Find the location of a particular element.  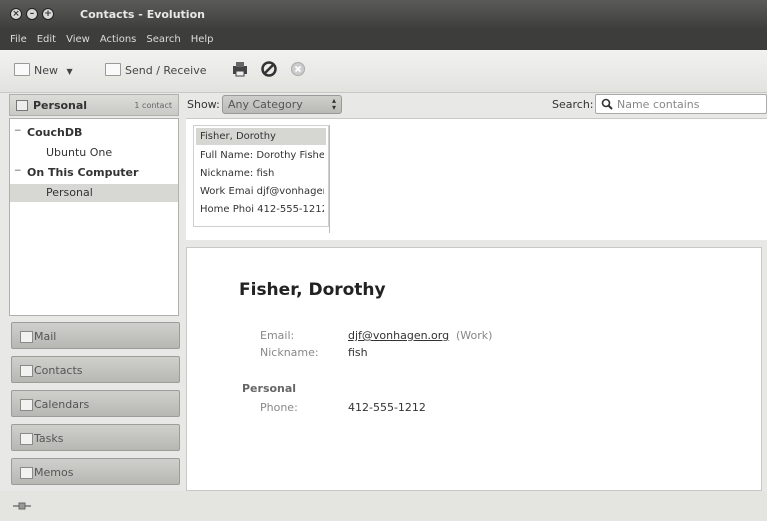

nav-contacts-button: Contacts is located at coordinates (95, 369).